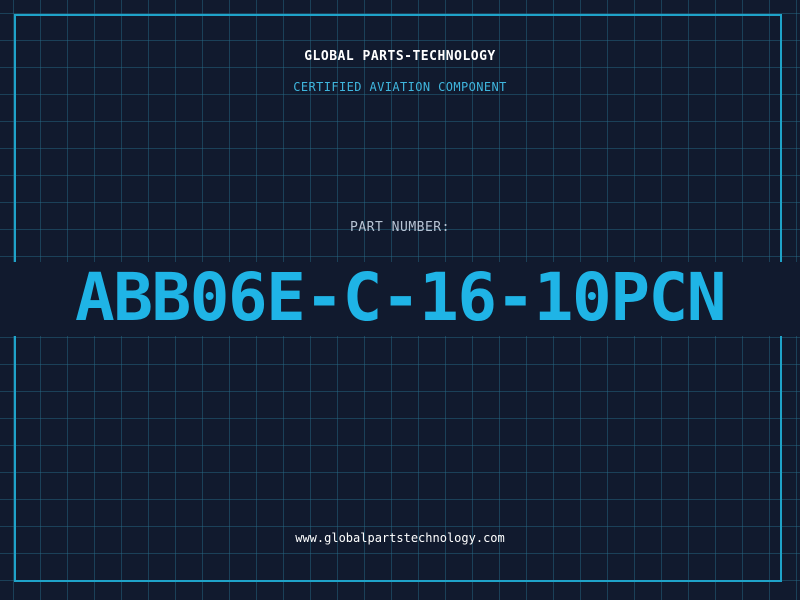 Image resolution: width=800 pixels, height=600 pixels. Describe the element at coordinates (400, 56) in the screenshot. I see `brand-name: GLOBAL PARTS-TECHNOLOGY` at that location.